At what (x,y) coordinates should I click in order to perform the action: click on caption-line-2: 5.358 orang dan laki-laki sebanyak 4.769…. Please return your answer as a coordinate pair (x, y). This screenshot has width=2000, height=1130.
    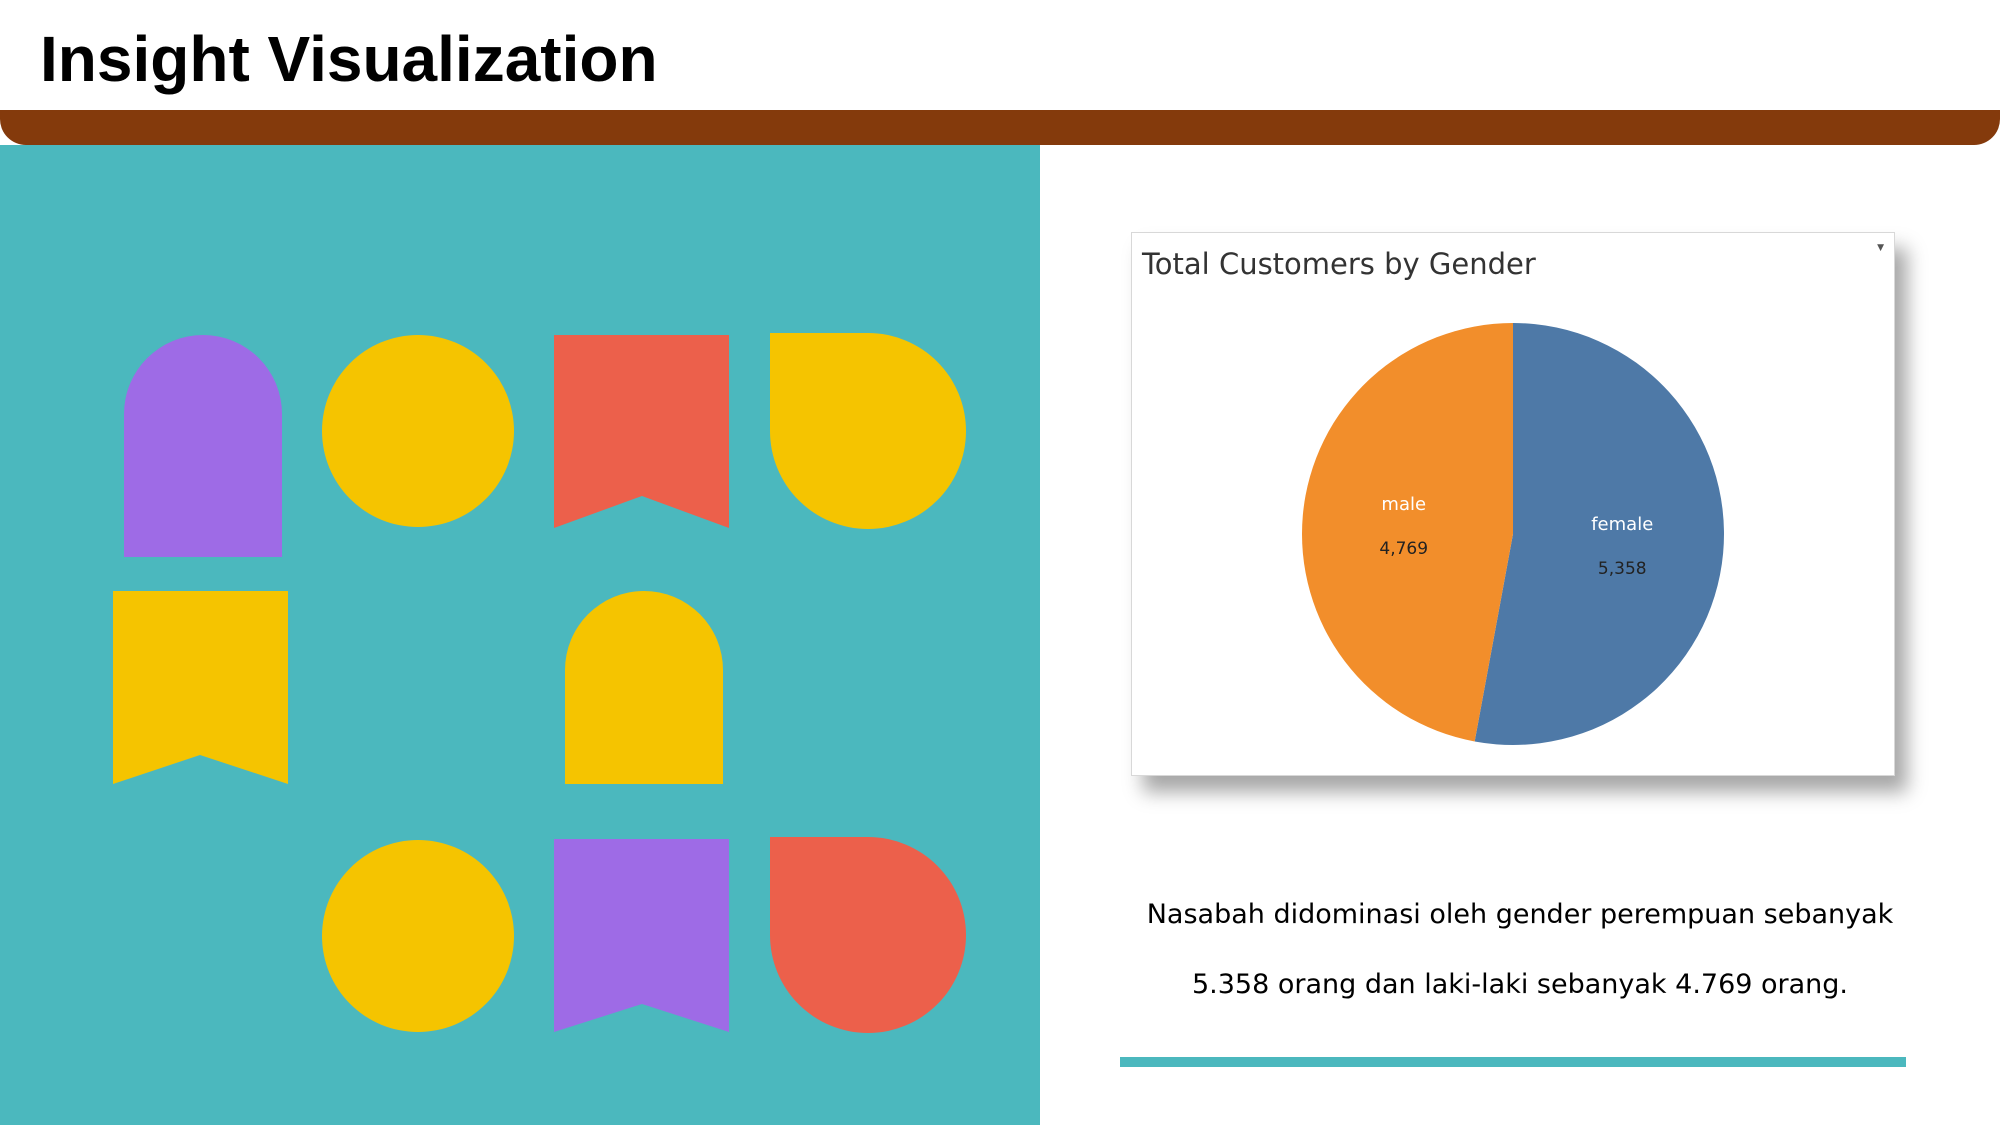
    Looking at the image, I should click on (1520, 984).